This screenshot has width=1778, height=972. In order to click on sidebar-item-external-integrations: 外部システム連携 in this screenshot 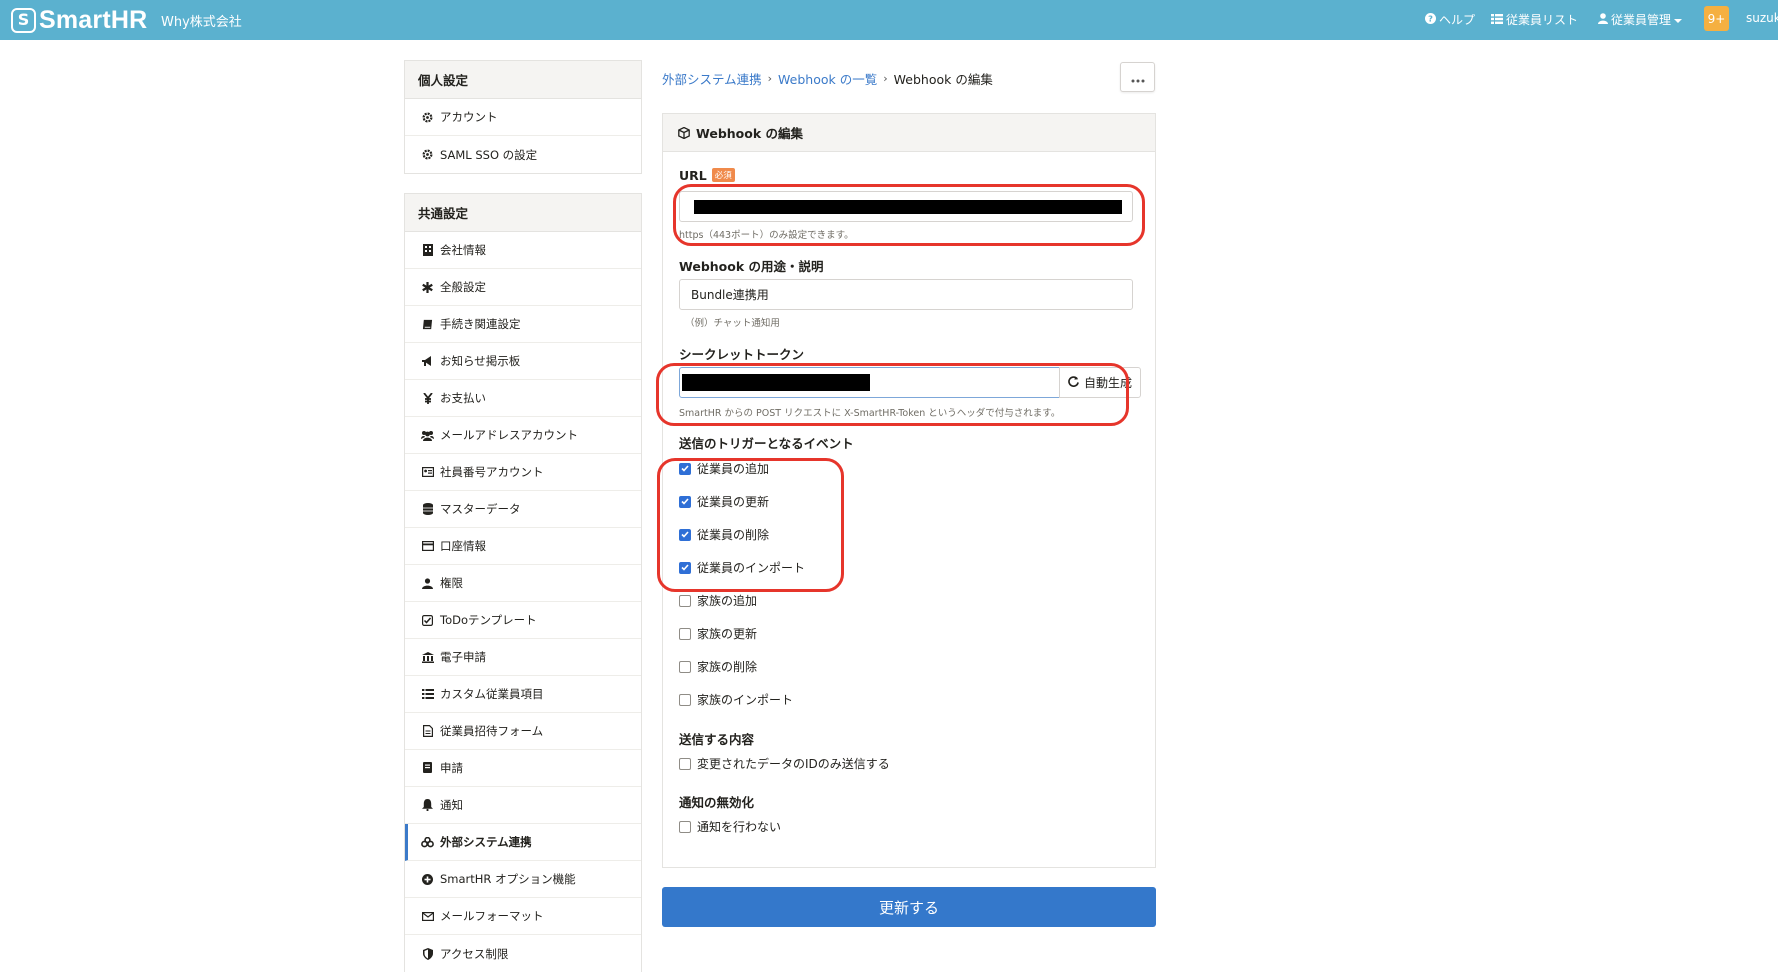, I will do `click(523, 842)`.